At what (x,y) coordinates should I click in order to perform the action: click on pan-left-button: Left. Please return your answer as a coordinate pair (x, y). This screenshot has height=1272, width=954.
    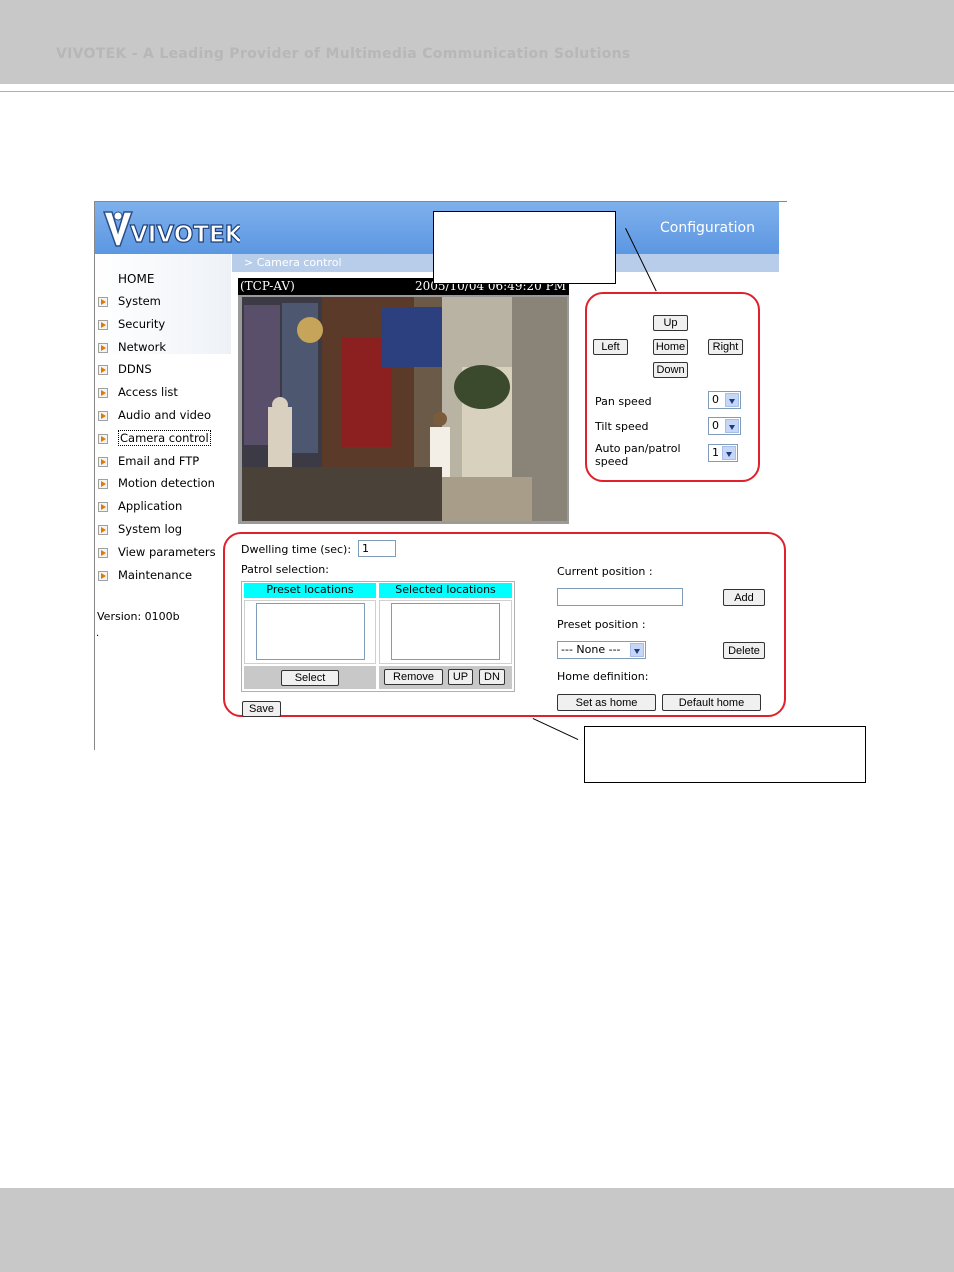
    Looking at the image, I should click on (610, 347).